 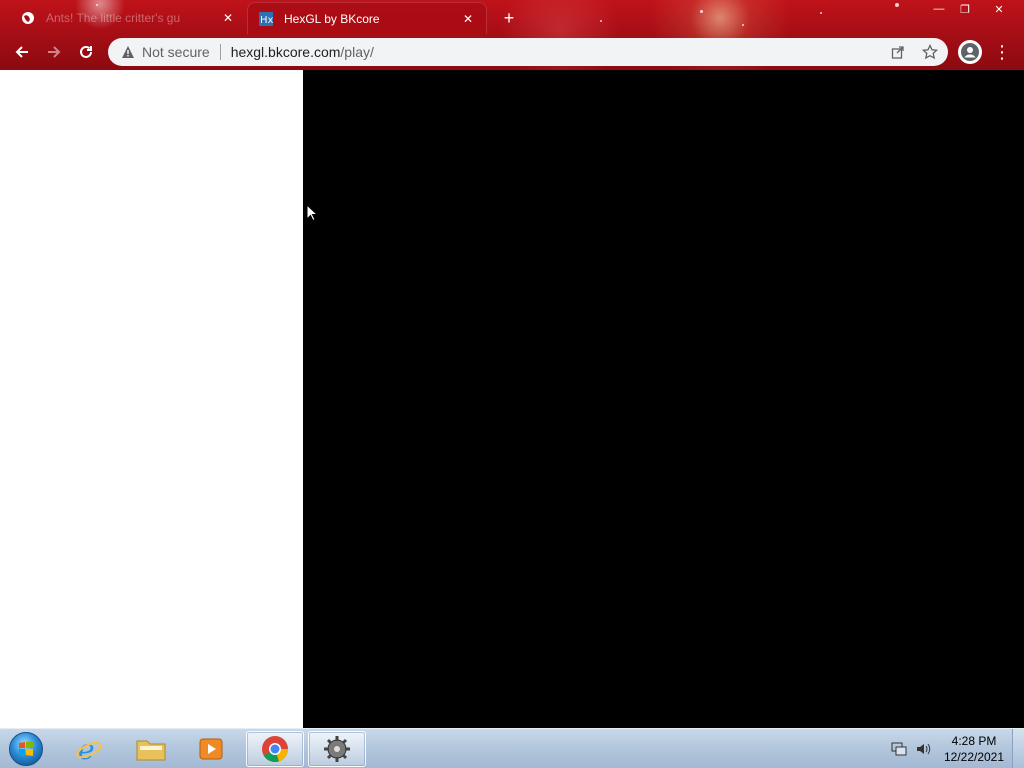 I want to click on share-icon, so click(x=898, y=52).